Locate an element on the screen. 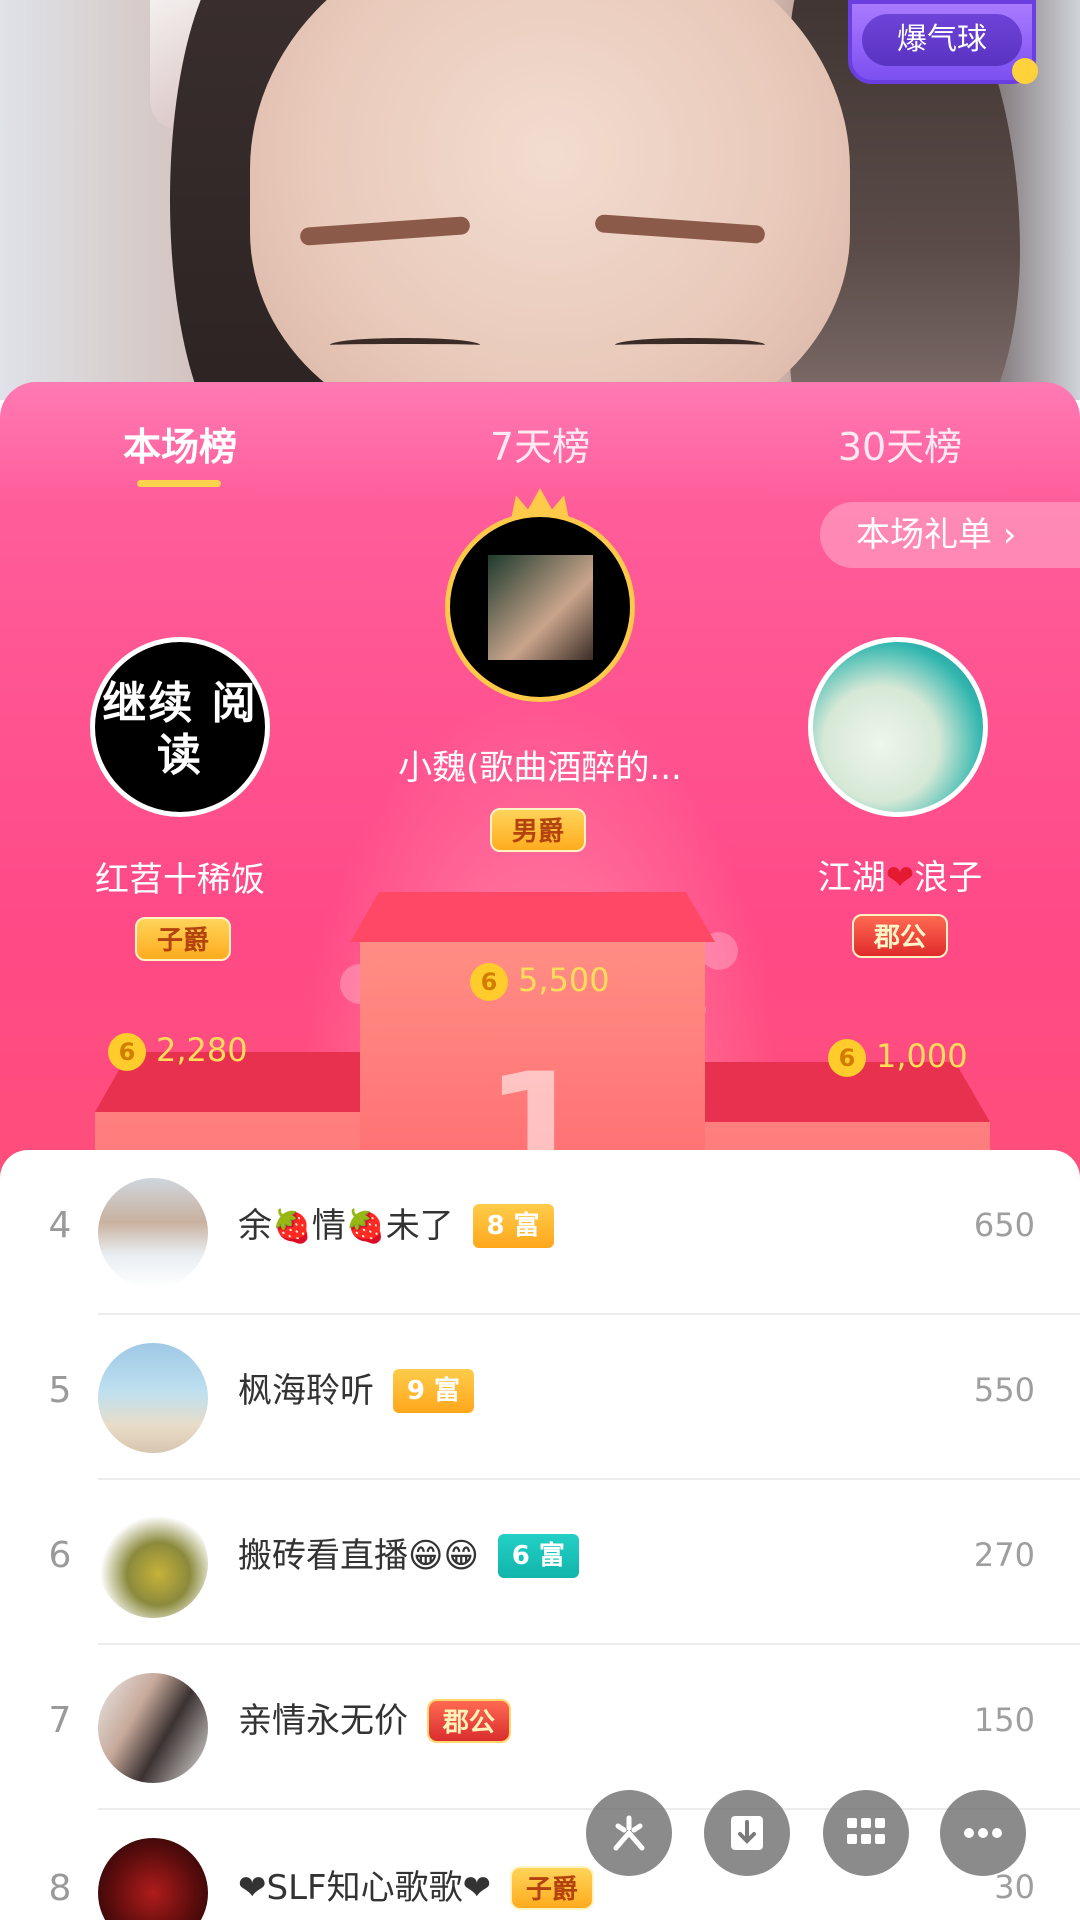 The image size is (1080, 1920). contribution-value: 550 is located at coordinates (1004, 1390).